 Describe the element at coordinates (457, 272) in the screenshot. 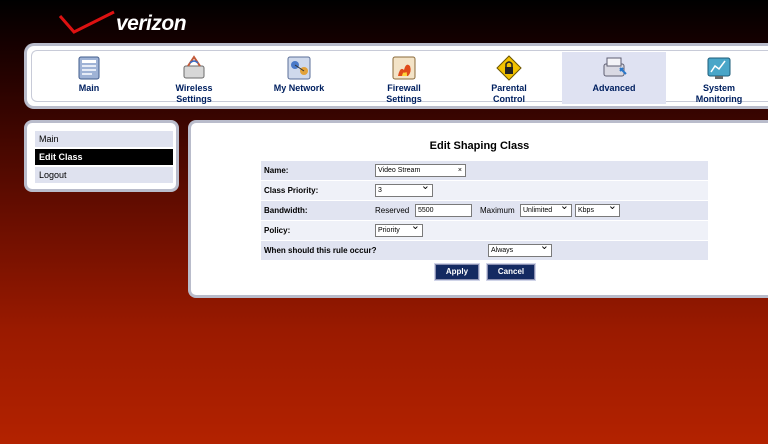

I see `apply-button: Apply` at that location.